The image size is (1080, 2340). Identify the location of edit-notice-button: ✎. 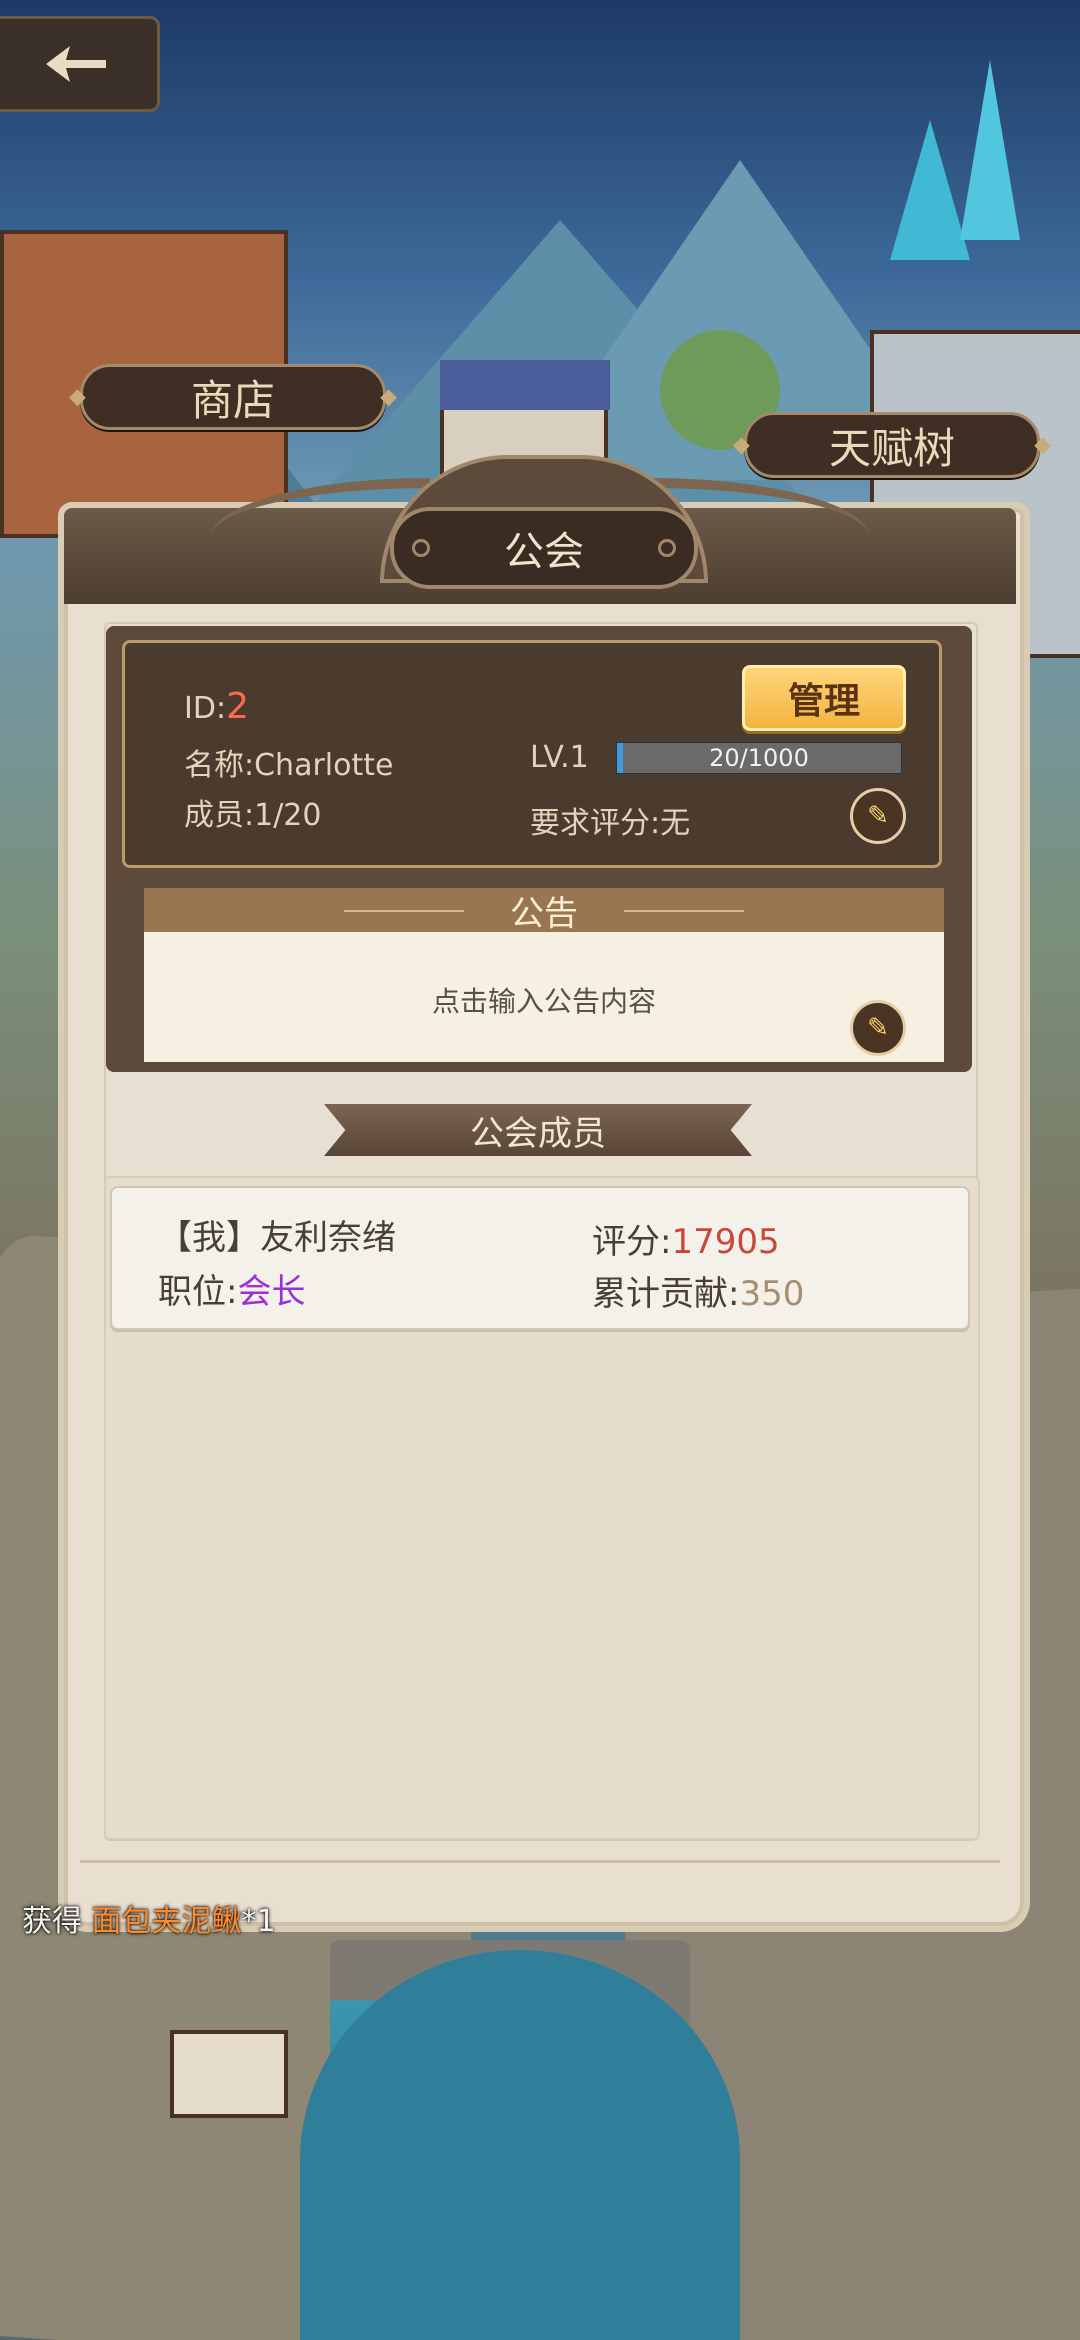
(878, 1028).